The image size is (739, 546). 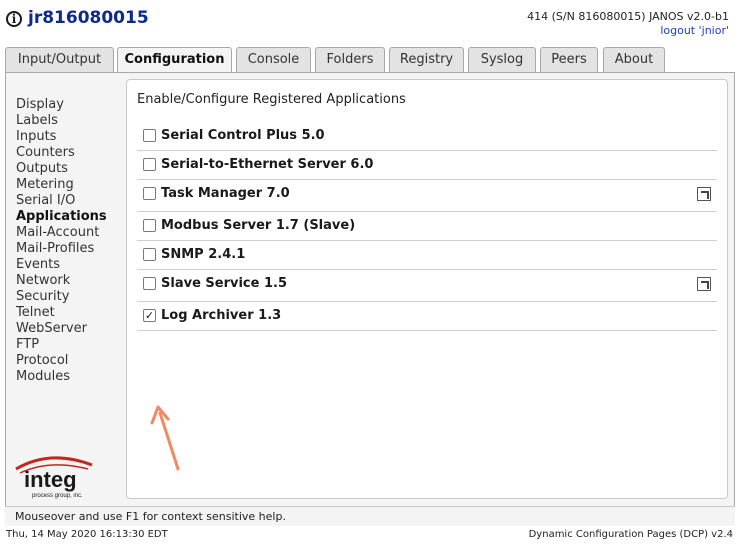 What do you see at coordinates (71, 265) in the screenshot?
I see `sidebar-item-events: Events` at bounding box center [71, 265].